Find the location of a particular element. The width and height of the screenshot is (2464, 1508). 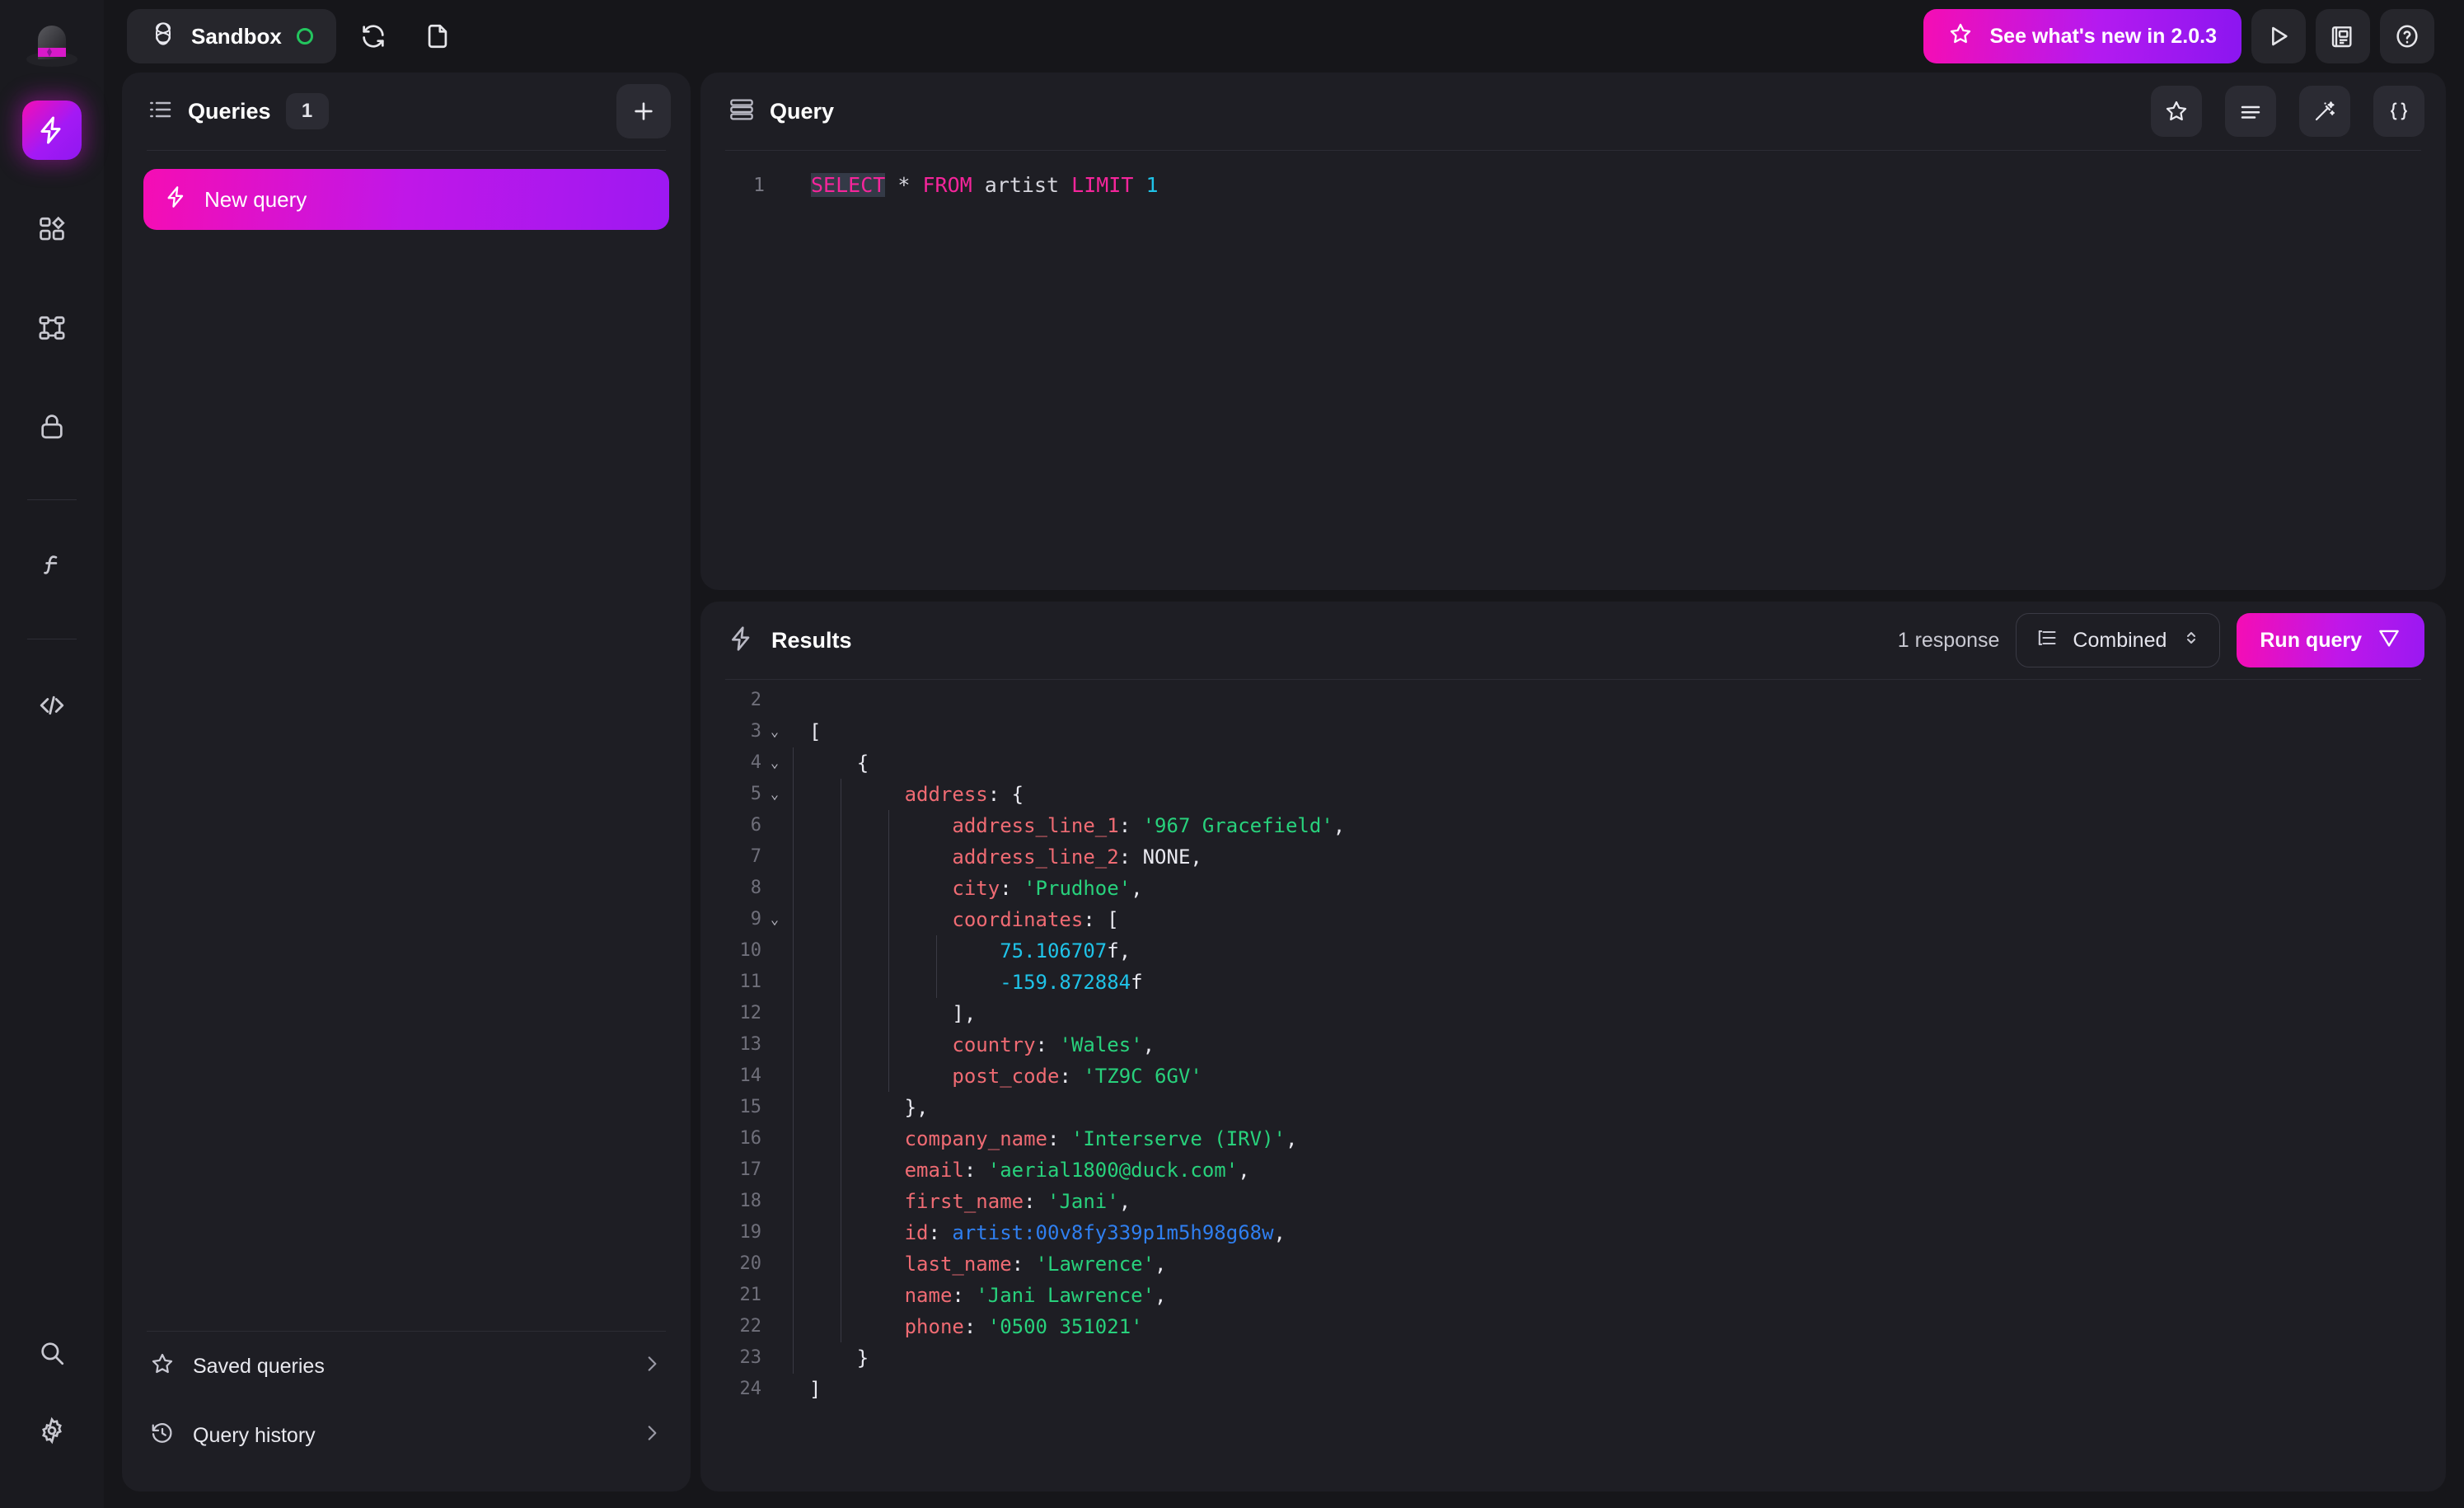

result-mode-select: Combined is located at coordinates (2118, 640).